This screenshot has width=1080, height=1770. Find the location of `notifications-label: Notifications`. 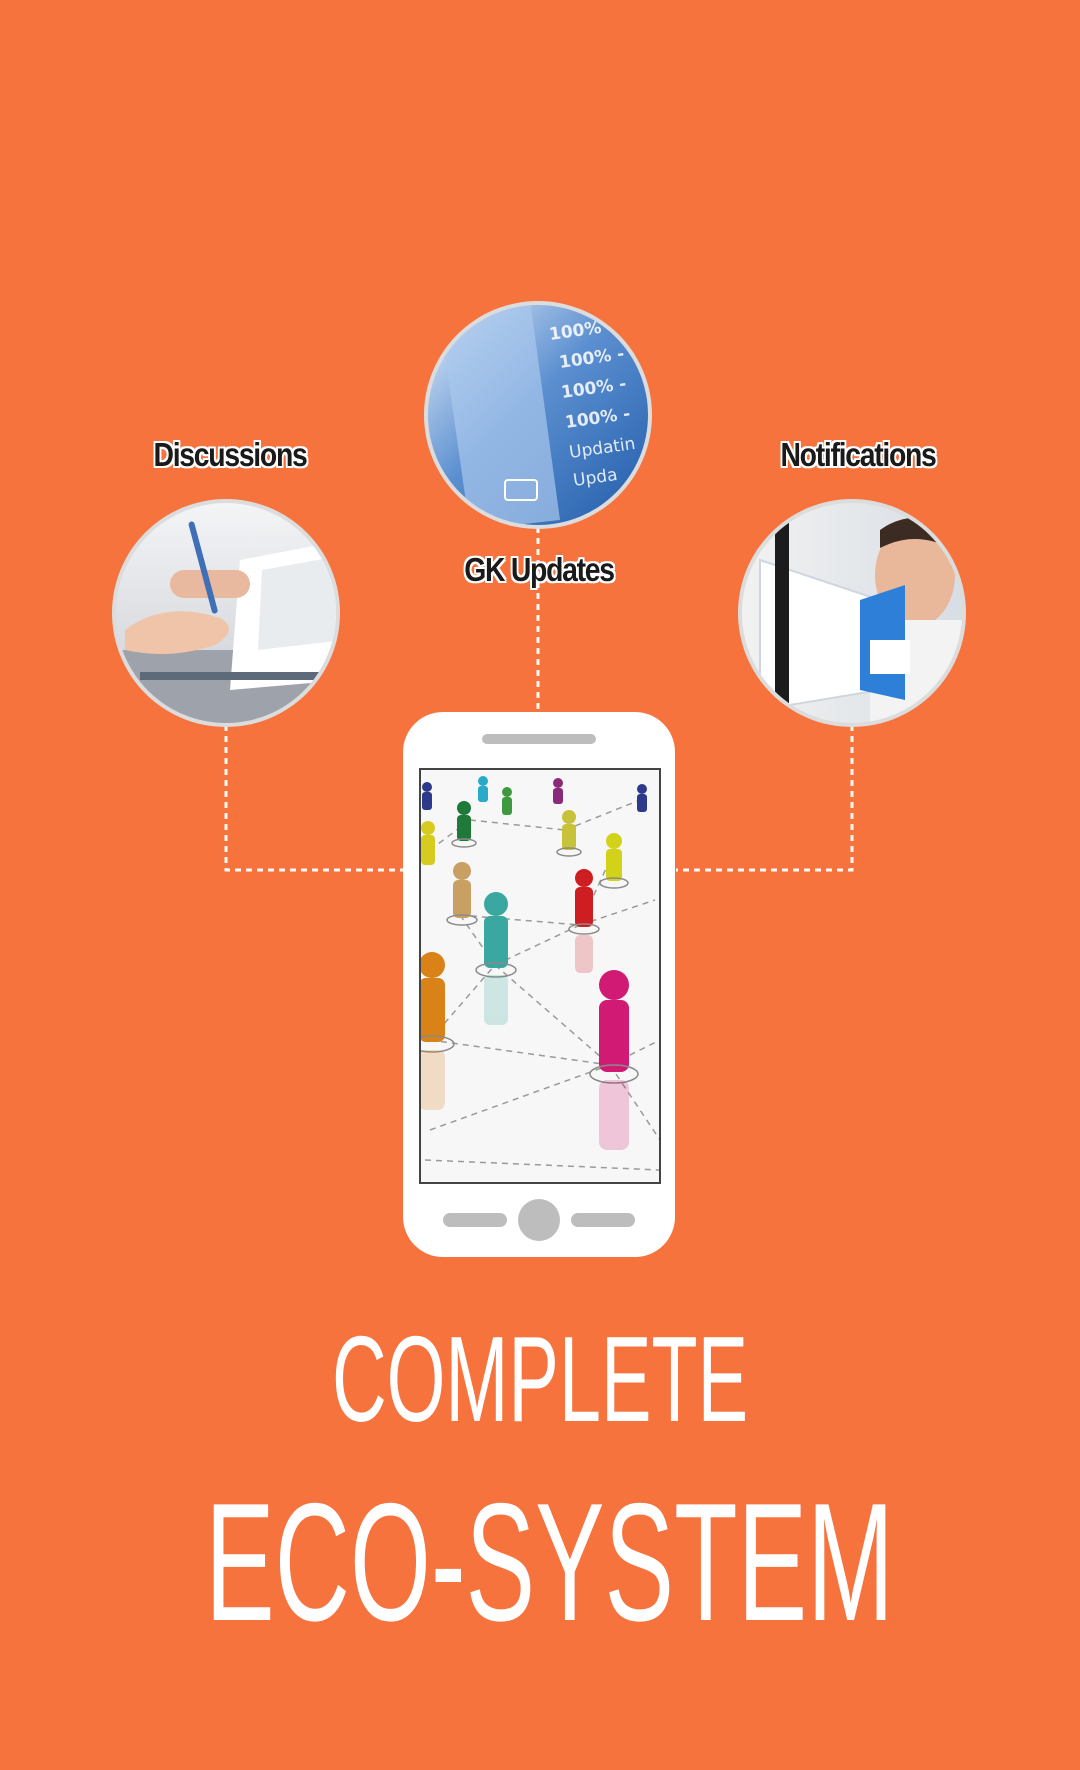

notifications-label: Notifications is located at coordinates (858, 455).